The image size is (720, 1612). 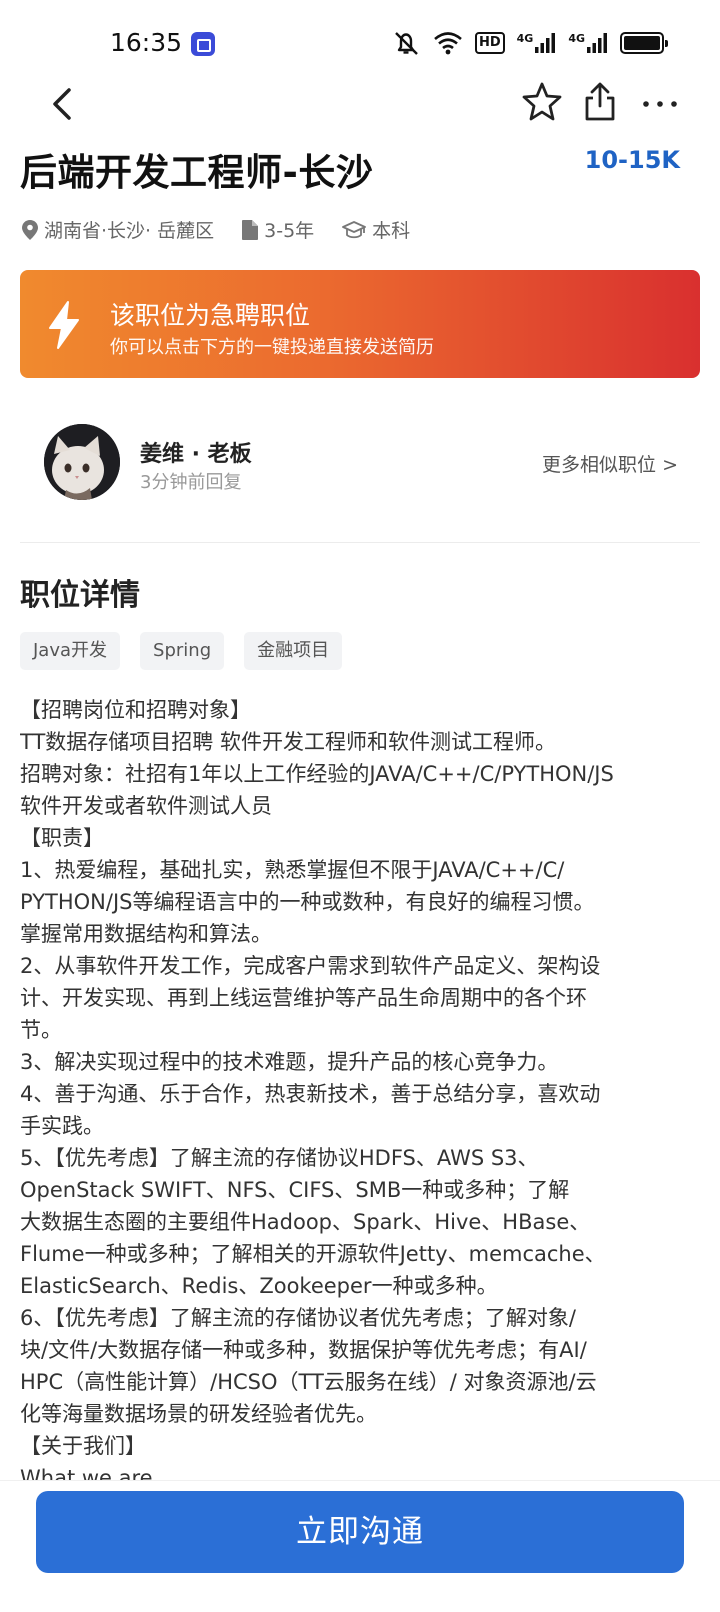 I want to click on skill-tags: Java开发 Spring 金融项目, so click(x=181, y=651).